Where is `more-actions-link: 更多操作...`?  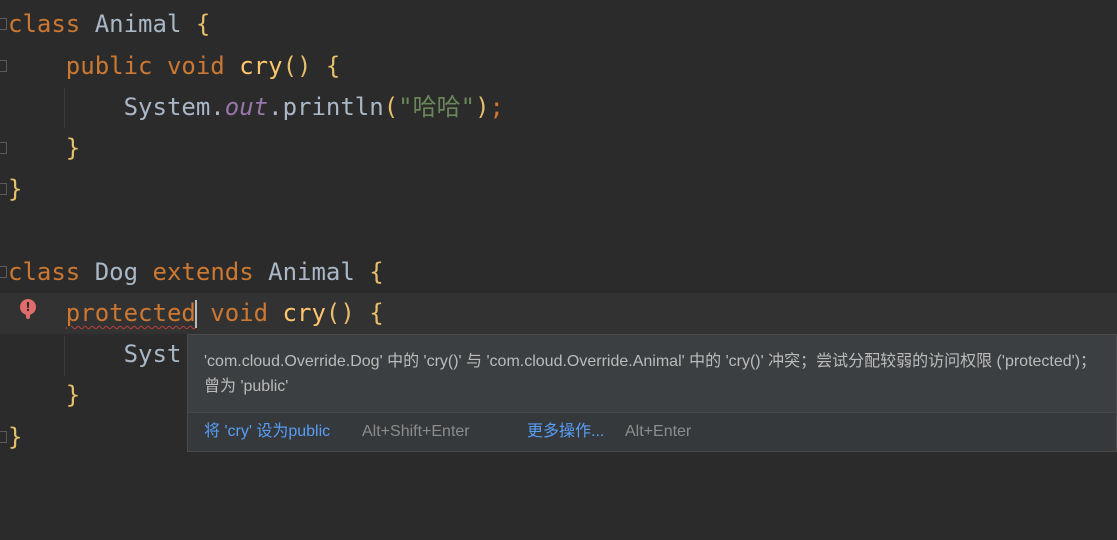
more-actions-link: 更多操作... is located at coordinates (565, 432).